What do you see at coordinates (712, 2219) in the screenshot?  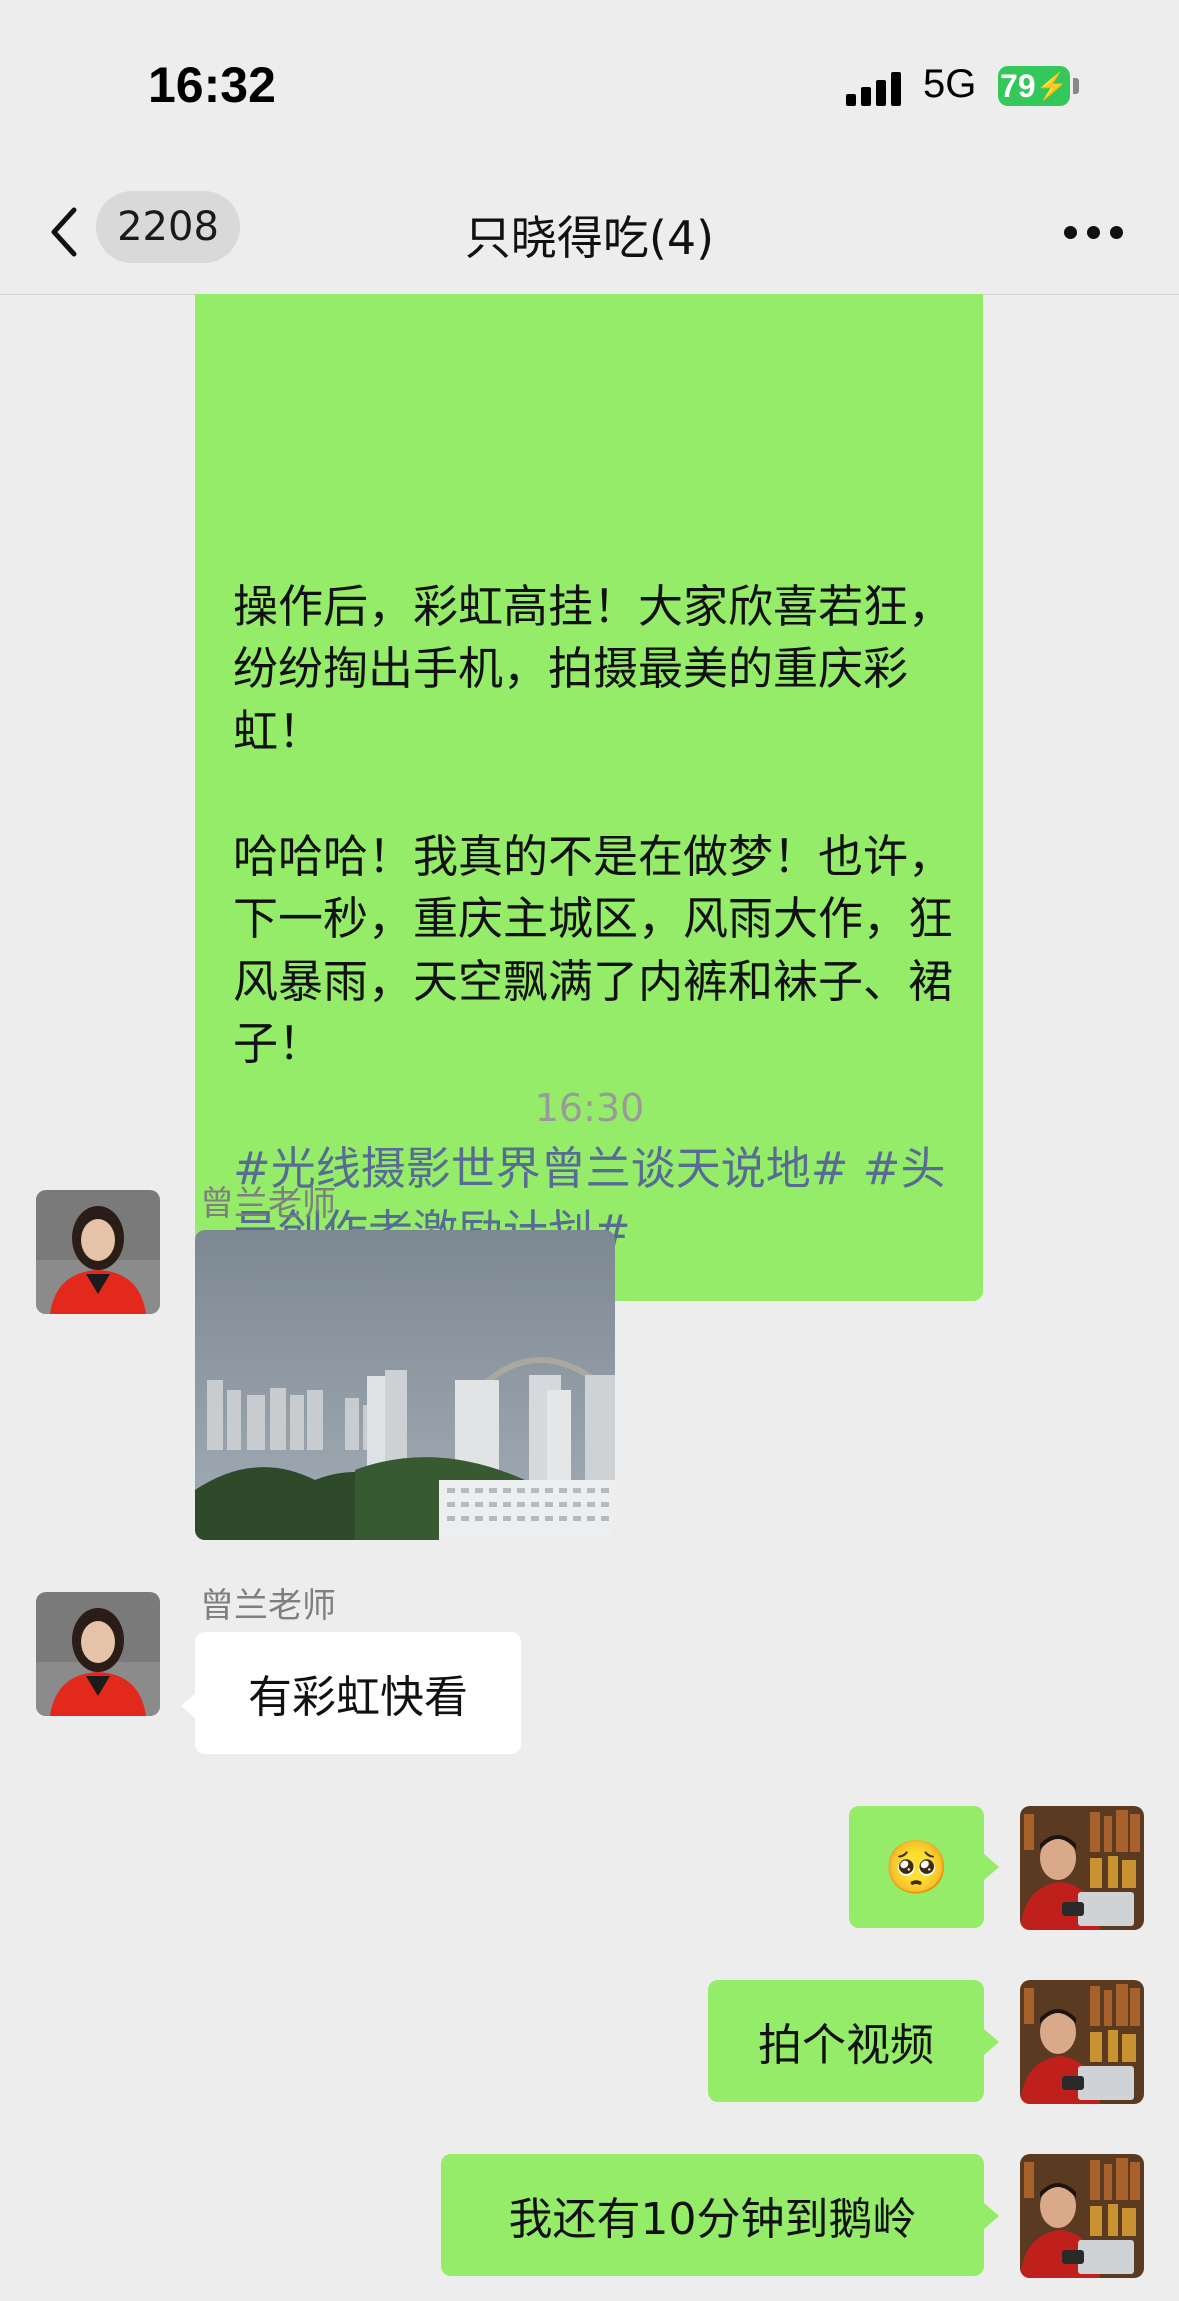 I see `message-text: 我还有10分钟到鹅岭` at bounding box center [712, 2219].